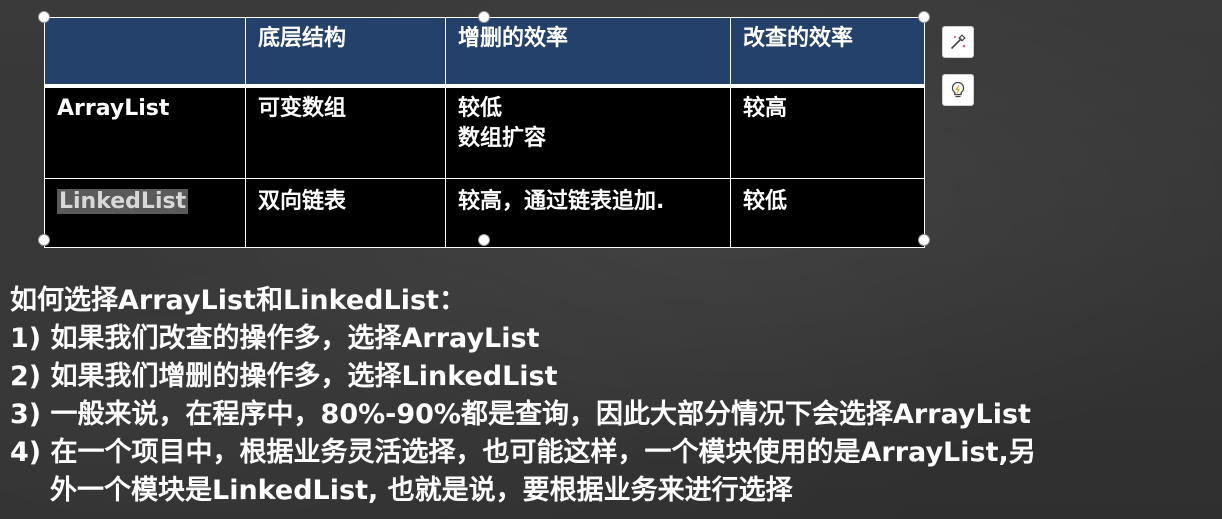 Image resolution: width=1222 pixels, height=519 pixels. Describe the element at coordinates (827, 52) in the screenshot. I see `header-cell-query: 改查的效率` at that location.